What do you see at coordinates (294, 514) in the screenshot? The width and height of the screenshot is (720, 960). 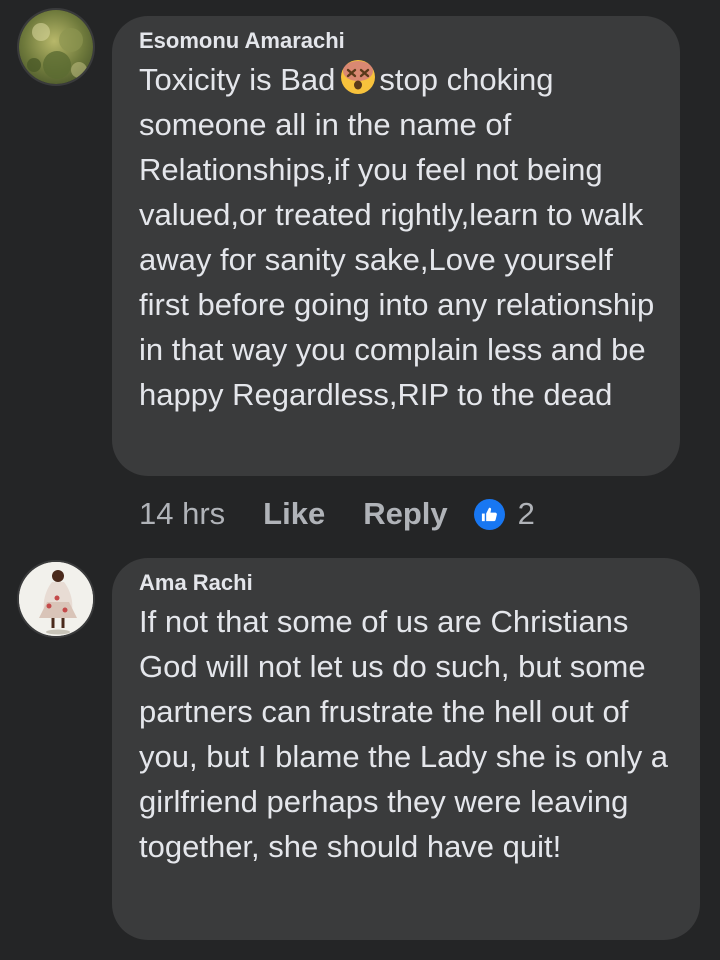 I see `like-button: Like` at bounding box center [294, 514].